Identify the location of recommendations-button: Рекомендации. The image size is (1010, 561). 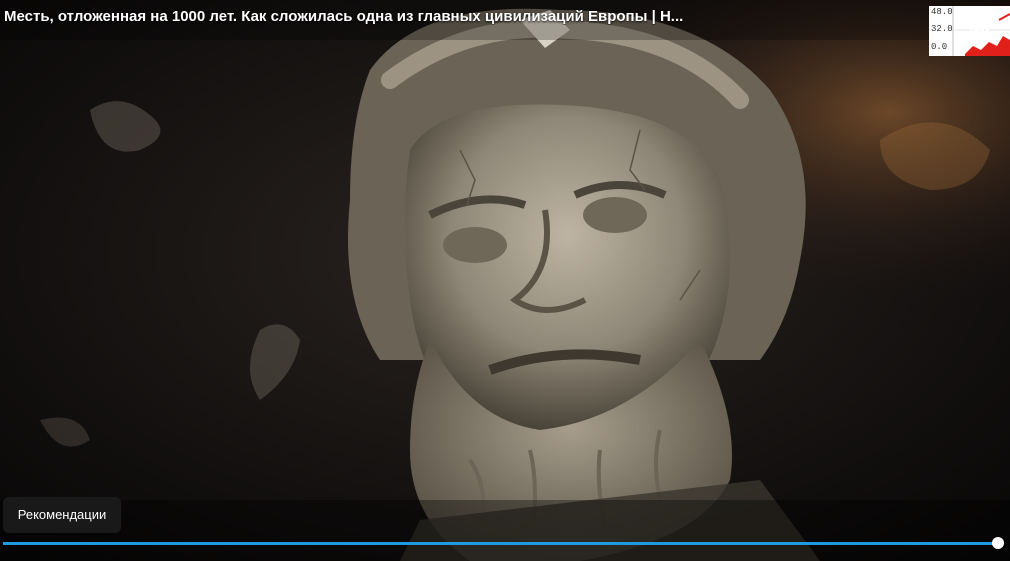
(62, 515).